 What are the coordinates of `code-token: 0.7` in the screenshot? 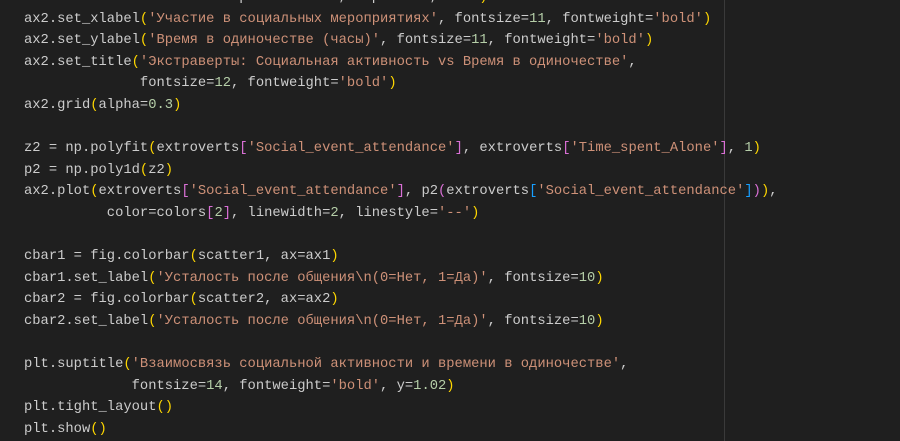 It's located at (417, 2).